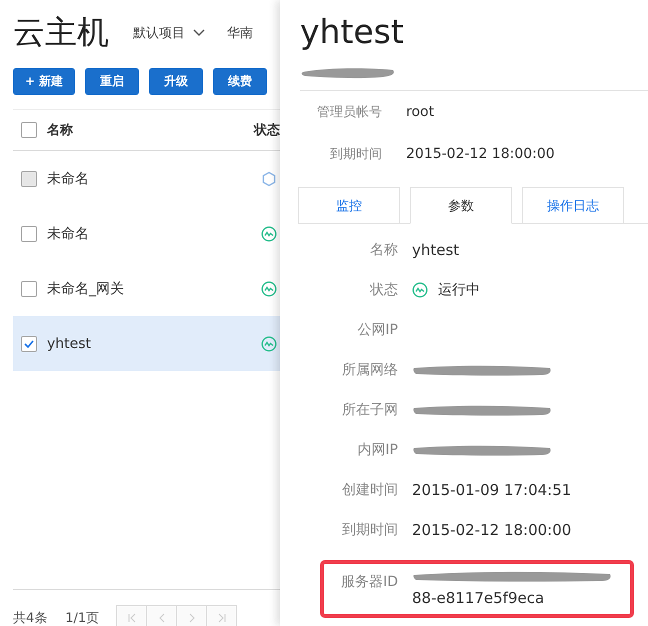 The height and width of the screenshot is (626, 648). Describe the element at coordinates (146, 288) in the screenshot. I see `table-row: 未命名_网关` at that location.